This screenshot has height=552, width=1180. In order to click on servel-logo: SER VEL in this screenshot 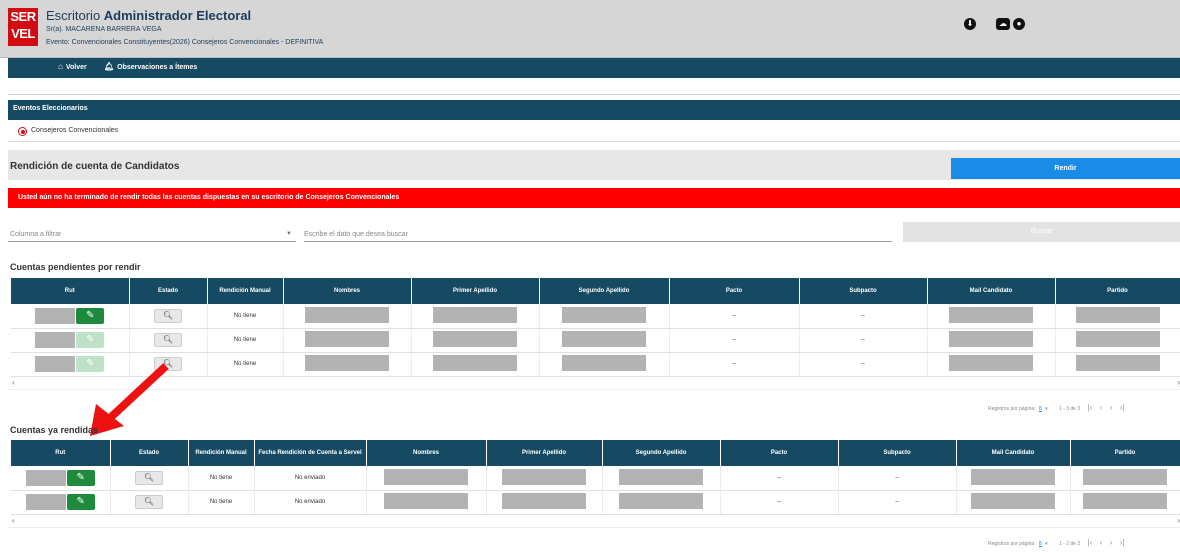, I will do `click(23, 27)`.